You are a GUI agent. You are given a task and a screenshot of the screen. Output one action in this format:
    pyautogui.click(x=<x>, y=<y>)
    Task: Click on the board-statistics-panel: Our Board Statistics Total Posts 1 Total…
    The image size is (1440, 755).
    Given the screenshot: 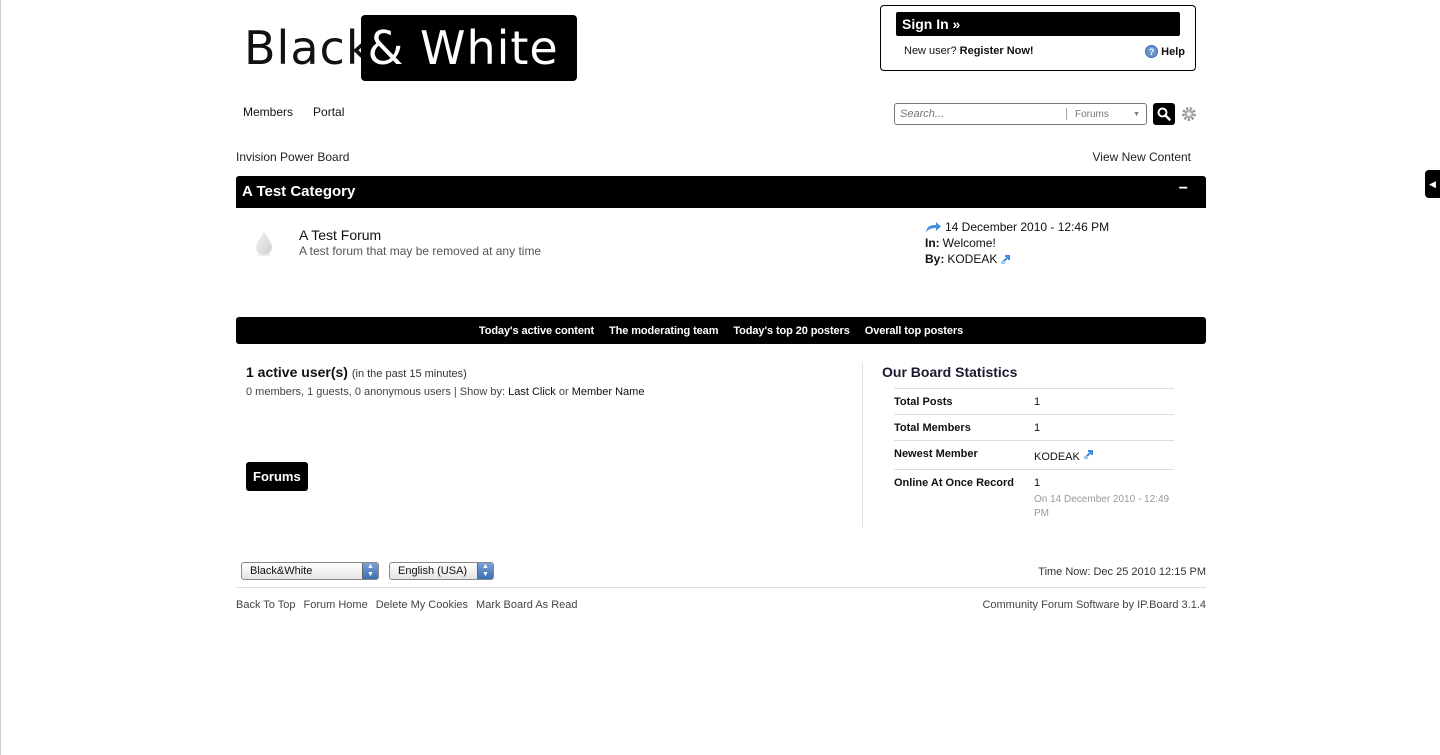 What is the action you would take?
    pyautogui.click(x=1028, y=445)
    